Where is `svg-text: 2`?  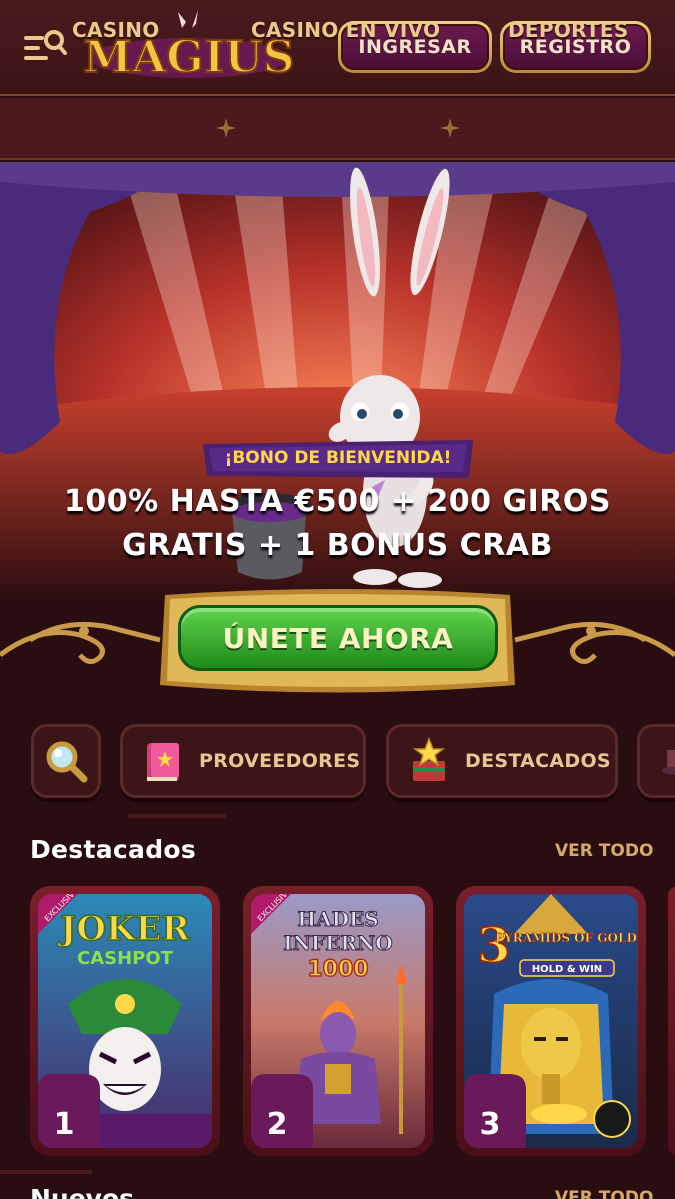 svg-text: 2 is located at coordinates (277, 1124).